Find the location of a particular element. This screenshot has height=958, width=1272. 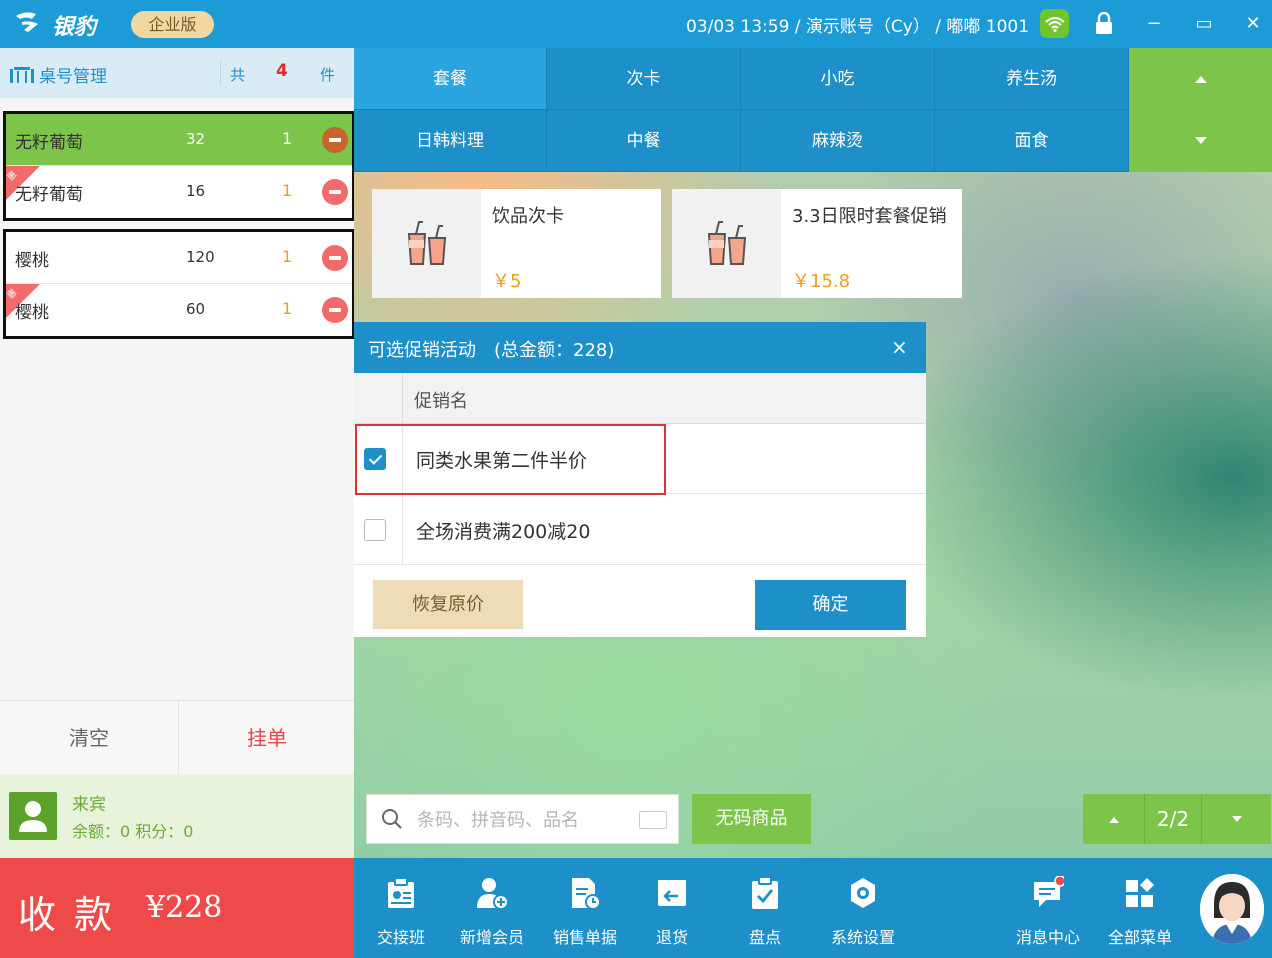

order-item: 樱桃 120 1 is located at coordinates (179, 258).